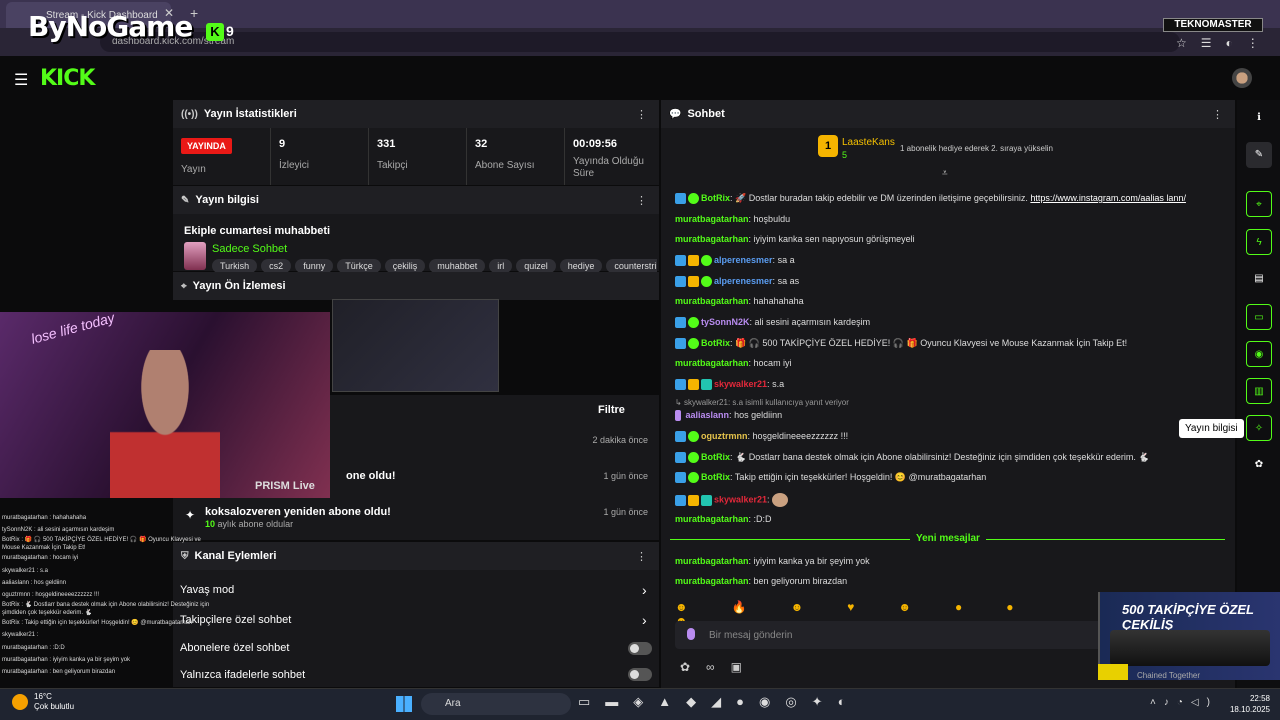  I want to click on tag: muhabbet, so click(457, 266).